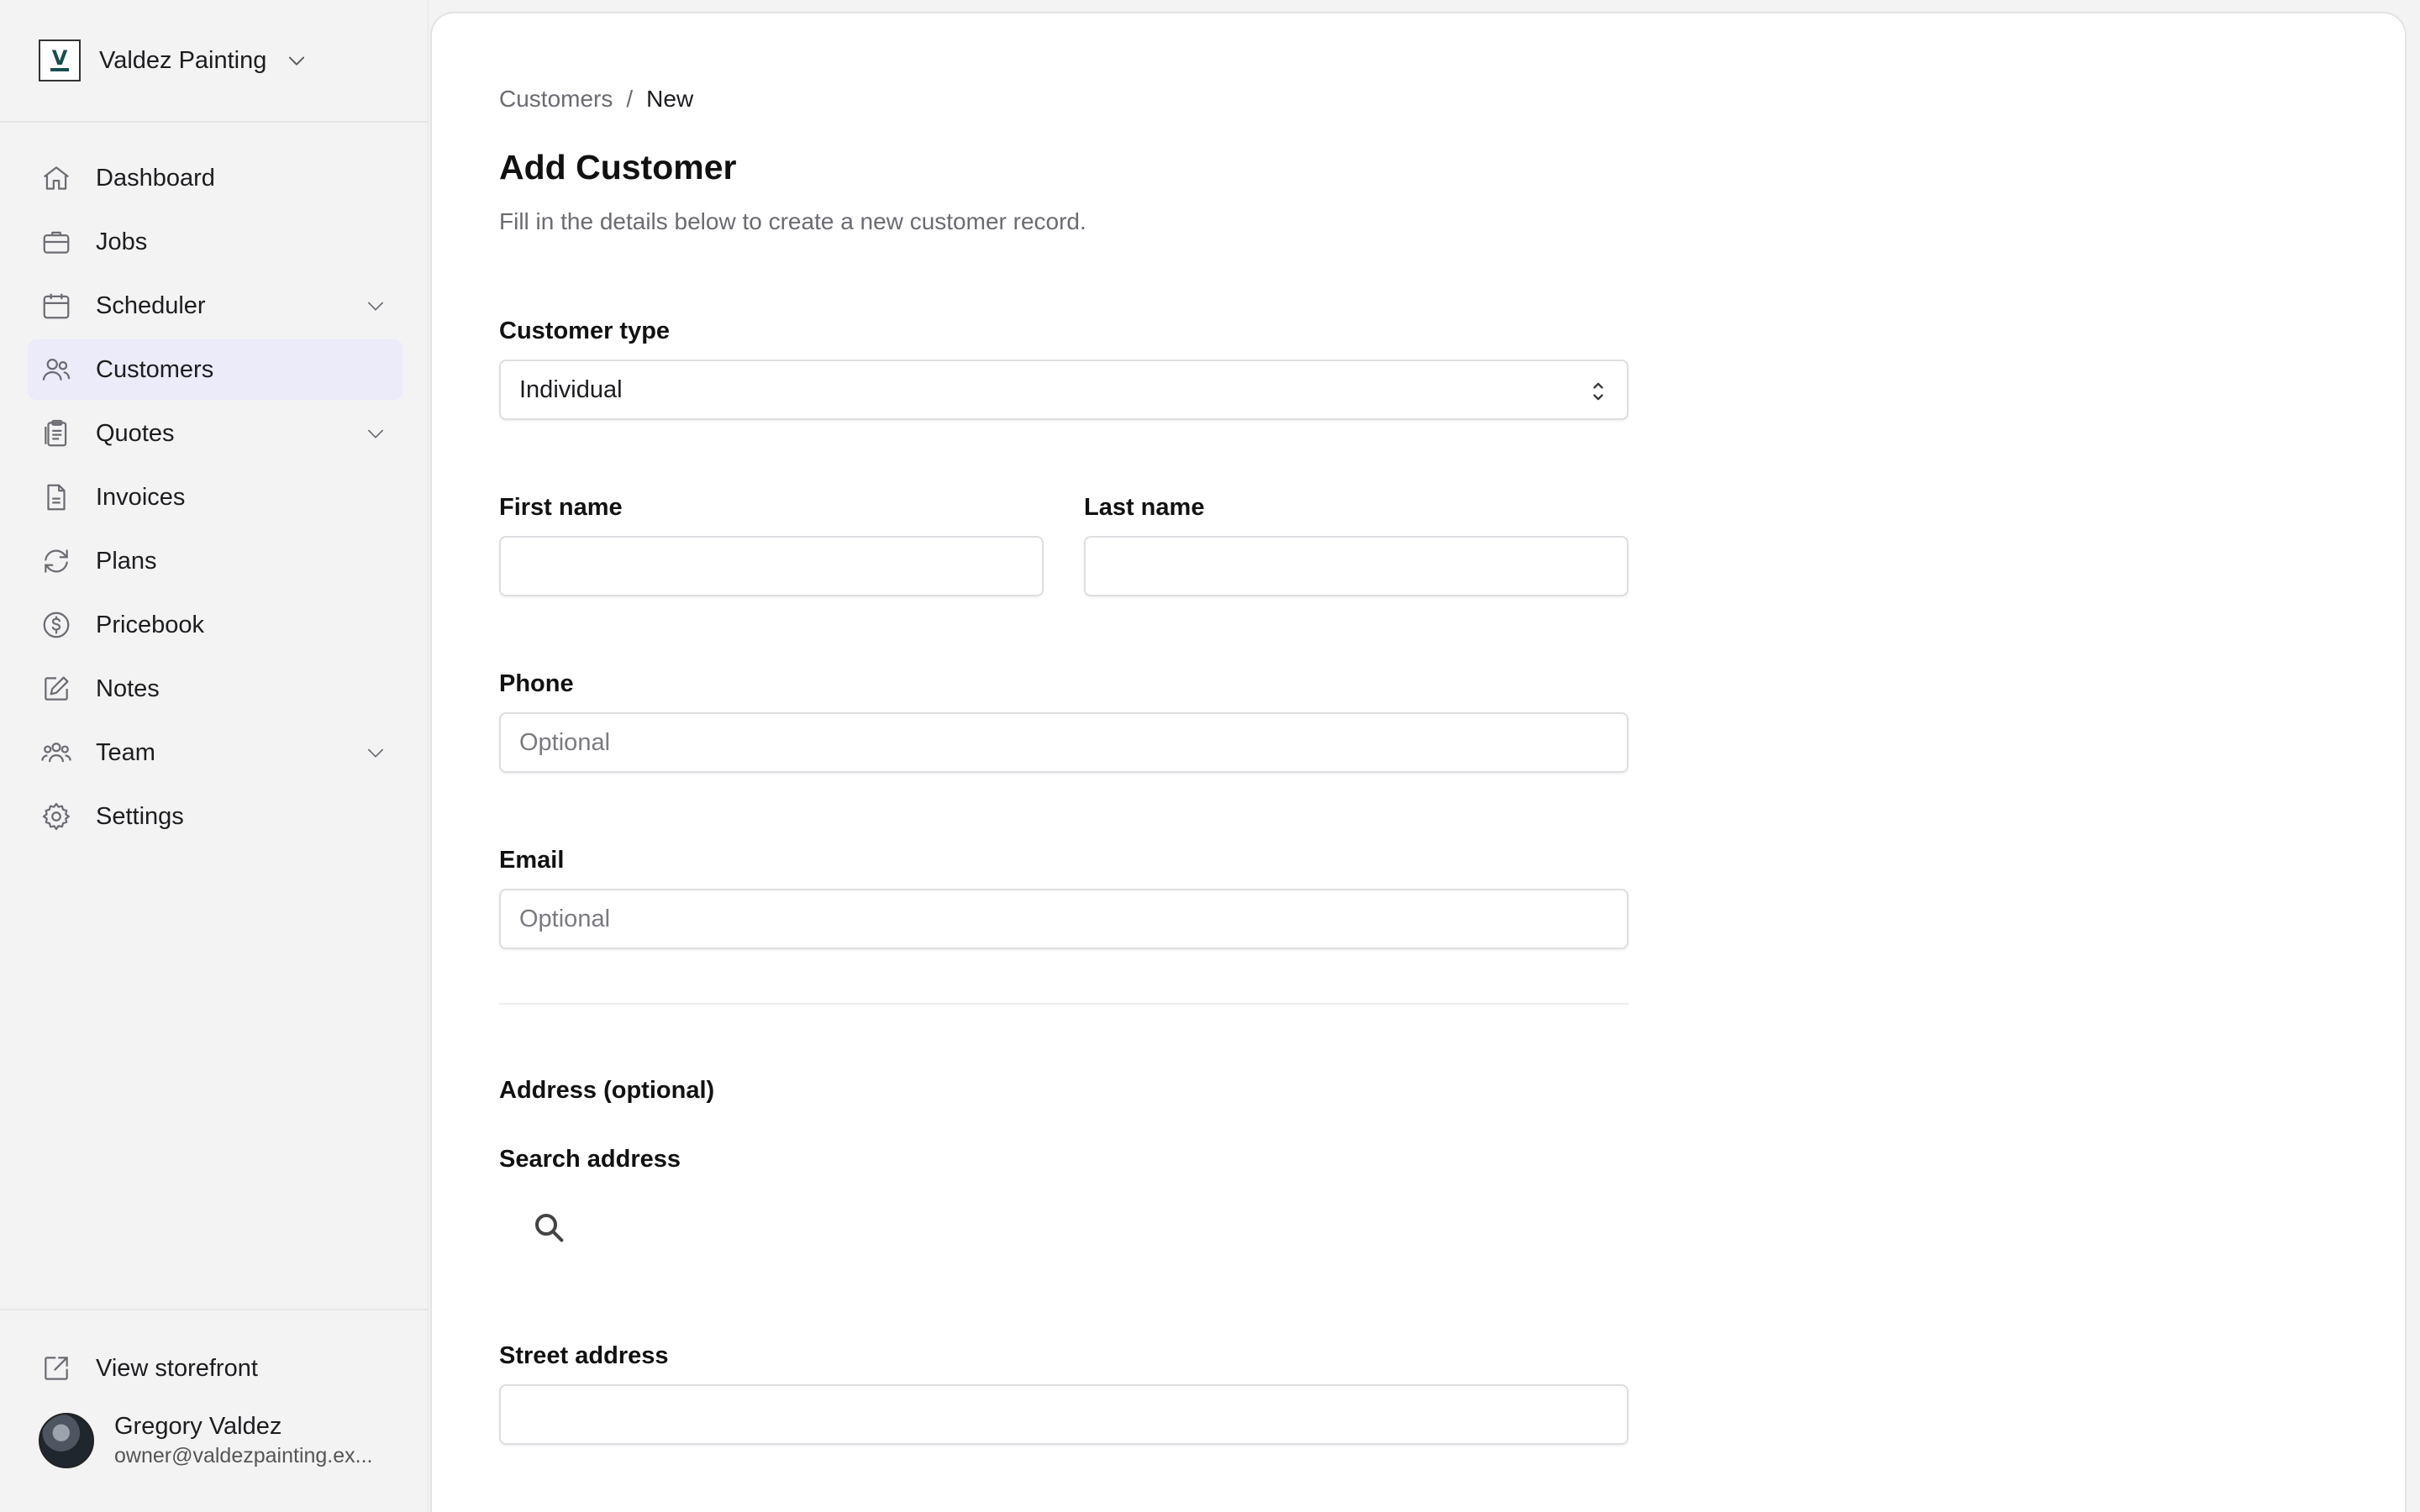 The image size is (2420, 1512). What do you see at coordinates (141, 497) in the screenshot?
I see `sidebar-item-label: Invoices` at bounding box center [141, 497].